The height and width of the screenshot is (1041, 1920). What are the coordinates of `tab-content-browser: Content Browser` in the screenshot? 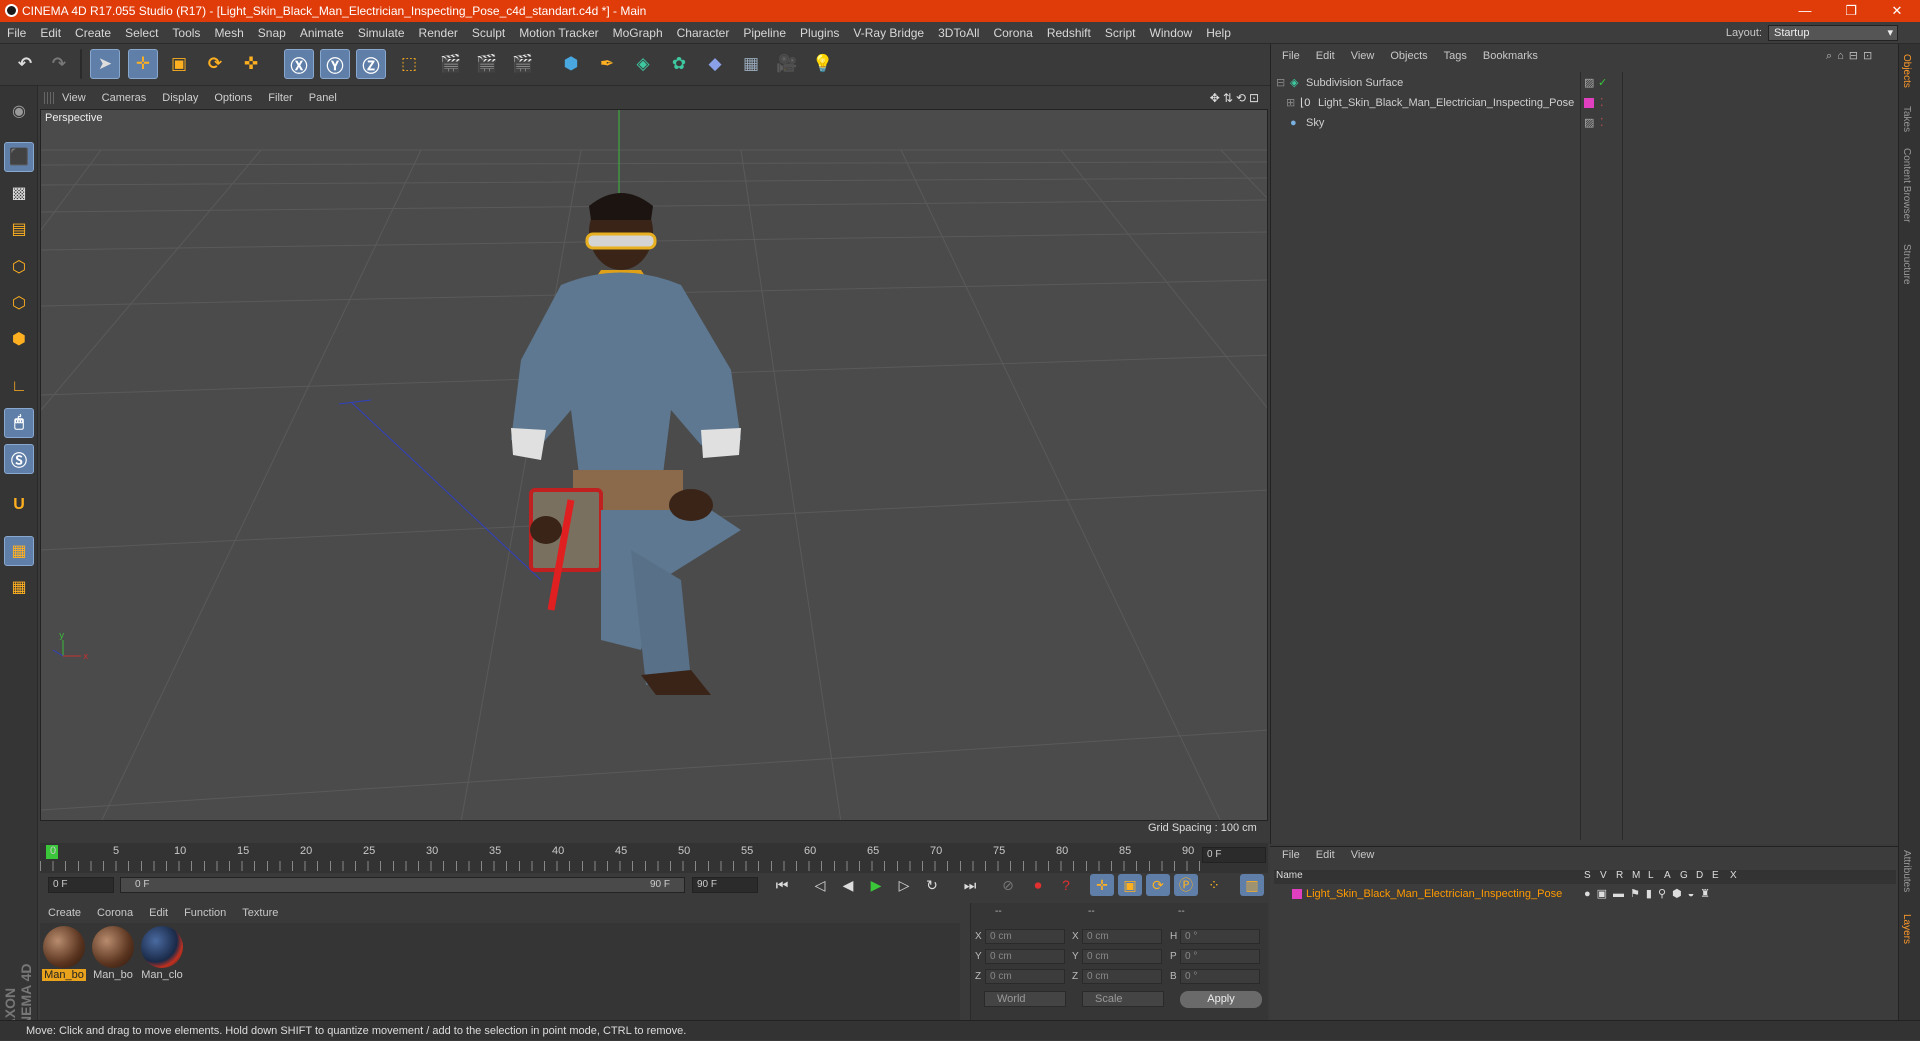 It's located at (1906, 185).